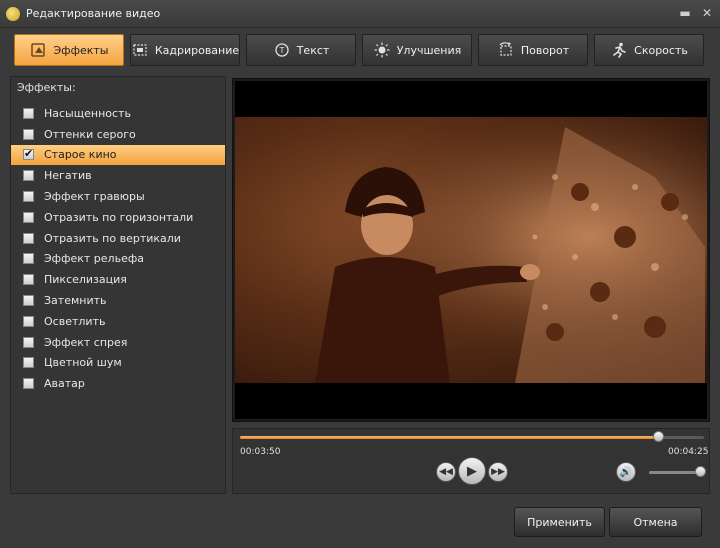 This screenshot has width=720, height=548. What do you see at coordinates (382, 50) in the screenshot?
I see `brightness-icon` at bounding box center [382, 50].